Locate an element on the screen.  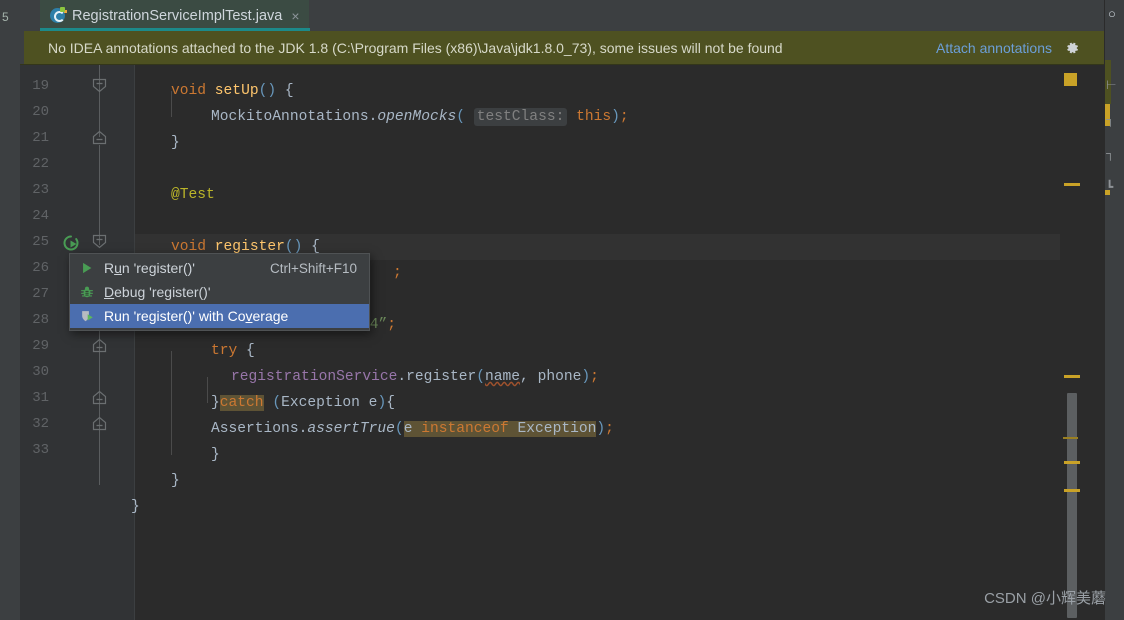
run-icon is located at coordinates (87, 268).